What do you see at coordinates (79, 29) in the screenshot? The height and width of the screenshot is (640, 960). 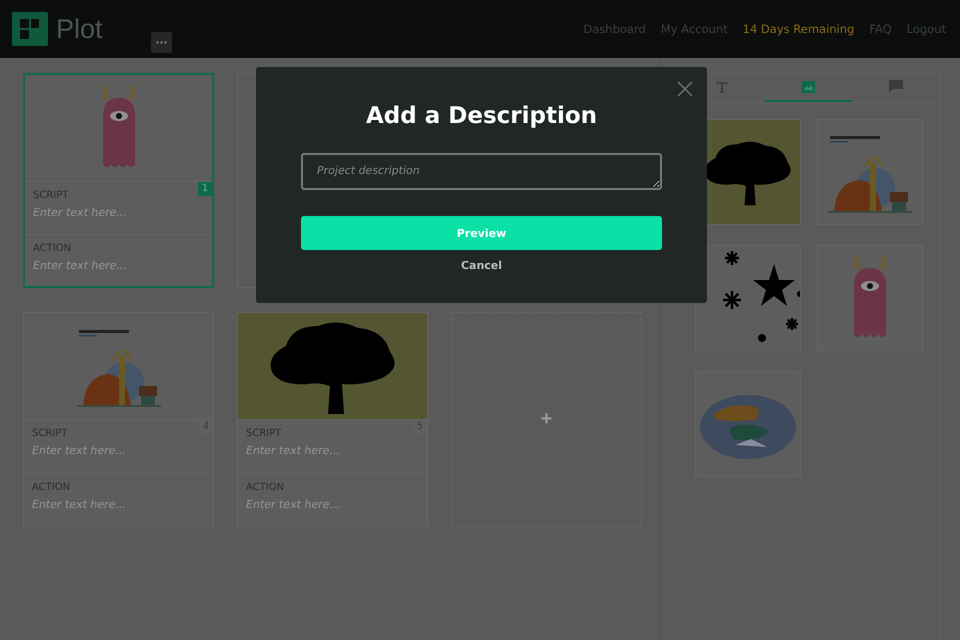 I see `logo-text: Plot` at bounding box center [79, 29].